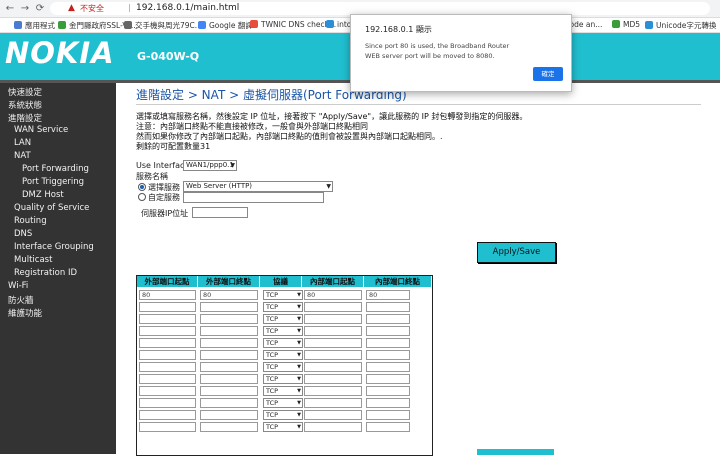 This screenshot has width=720, height=456. What do you see at coordinates (258, 186) in the screenshot?
I see `service-select: Web Server (HTTP) ▼` at bounding box center [258, 186].